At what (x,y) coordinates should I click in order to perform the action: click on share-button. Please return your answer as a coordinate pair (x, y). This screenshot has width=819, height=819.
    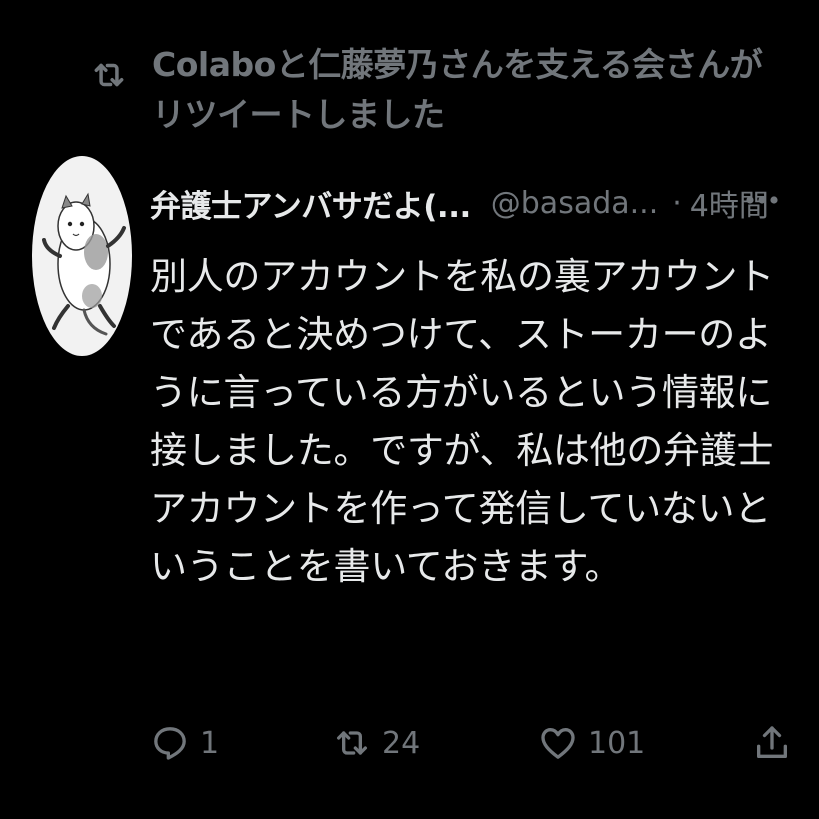
    Looking at the image, I should click on (772, 743).